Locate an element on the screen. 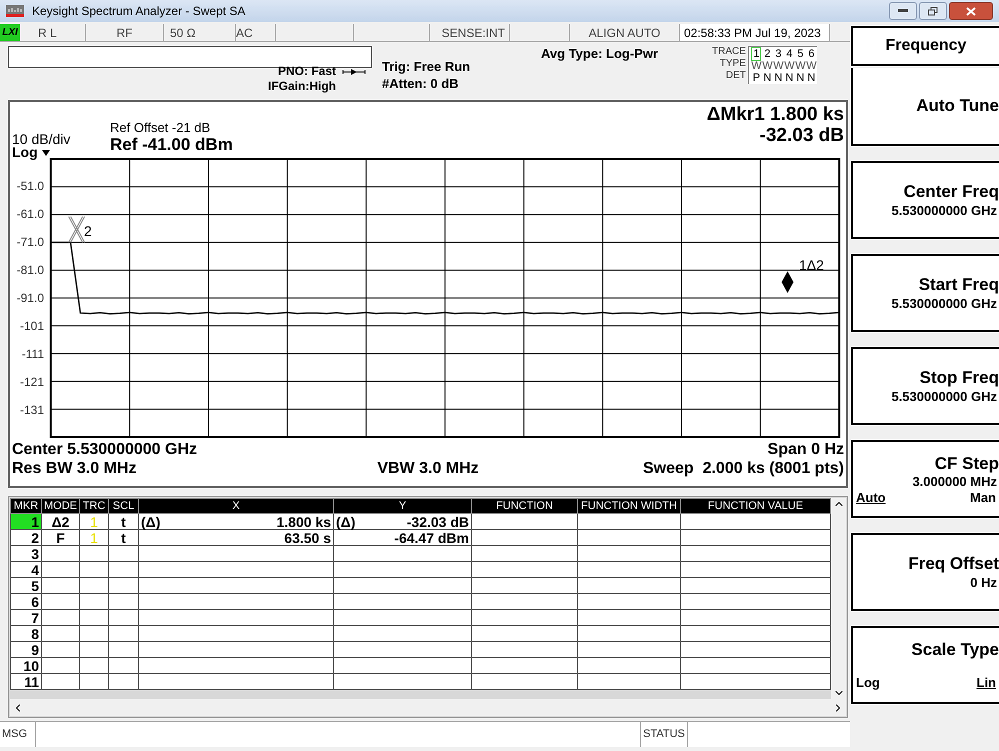 This screenshot has height=751, width=999. y-axis-label: -91.0 is located at coordinates (30, 298).